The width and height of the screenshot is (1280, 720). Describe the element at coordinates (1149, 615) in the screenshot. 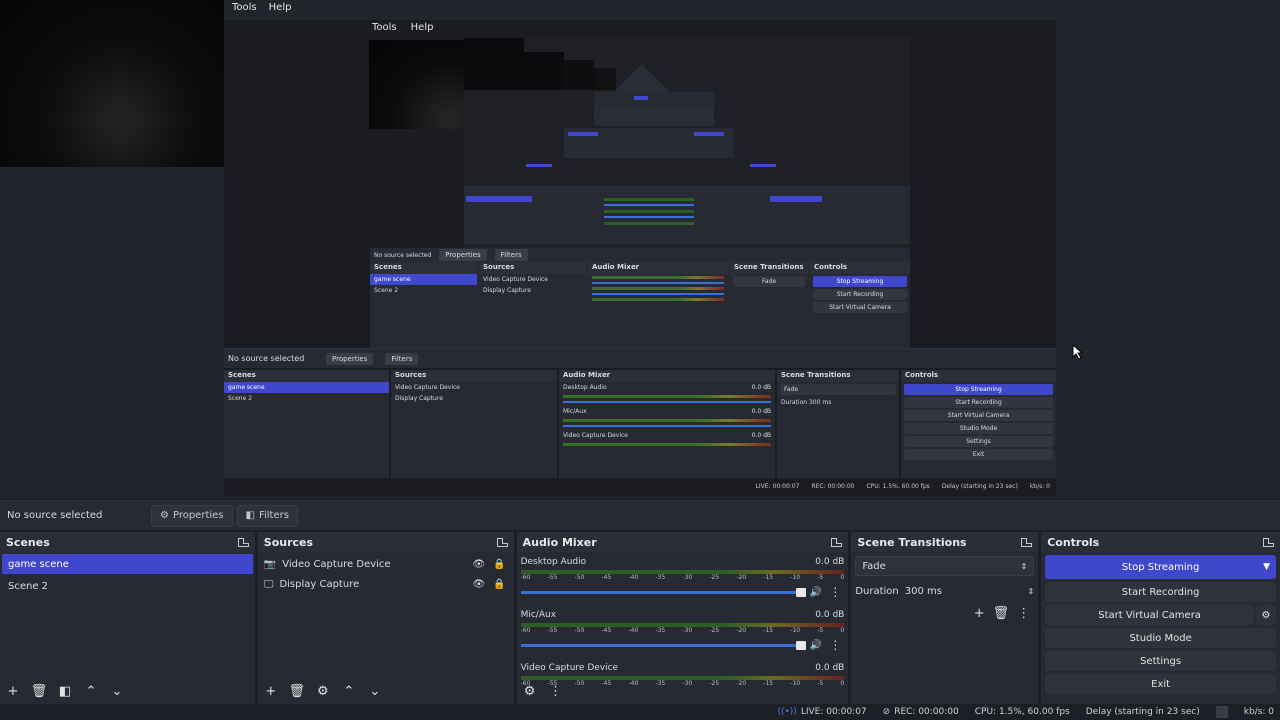

I see `start-virtual-camera-button: Start Virtual Camera` at that location.